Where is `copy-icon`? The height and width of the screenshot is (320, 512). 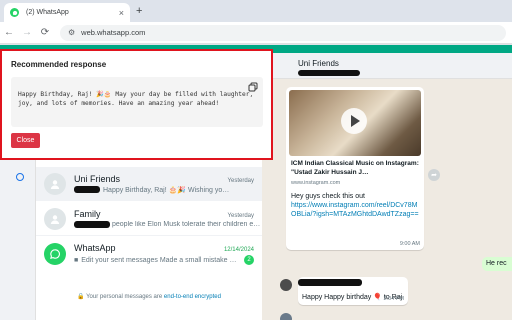 copy-icon is located at coordinates (253, 87).